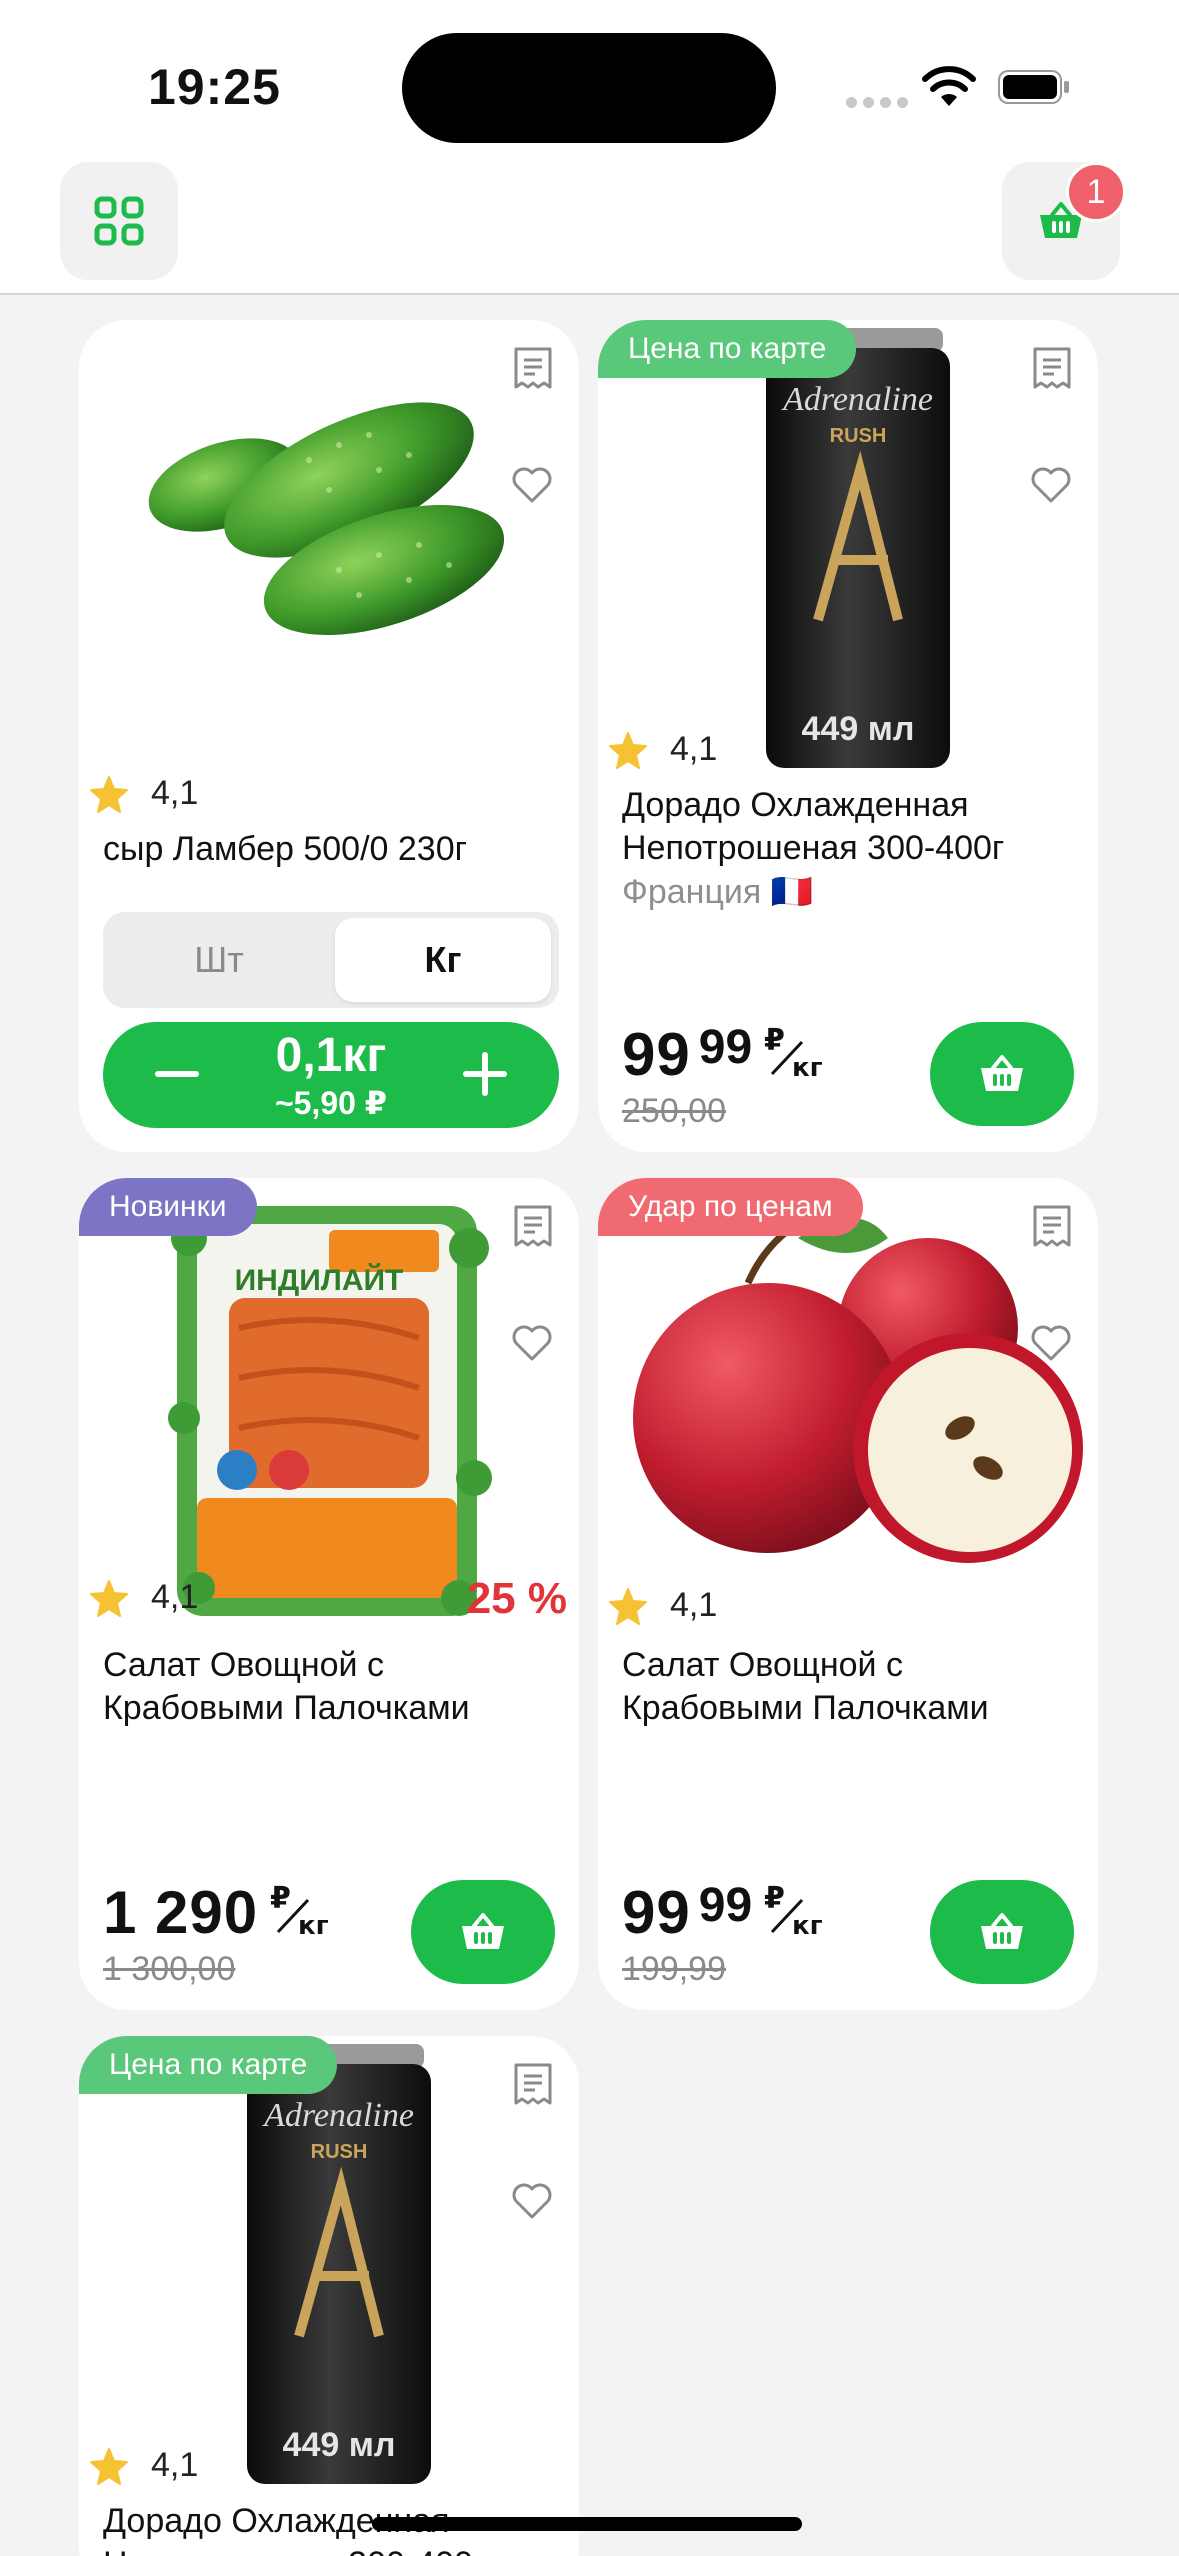 This screenshot has height=2556, width=1179. I want to click on plus-icon, so click(485, 1074).